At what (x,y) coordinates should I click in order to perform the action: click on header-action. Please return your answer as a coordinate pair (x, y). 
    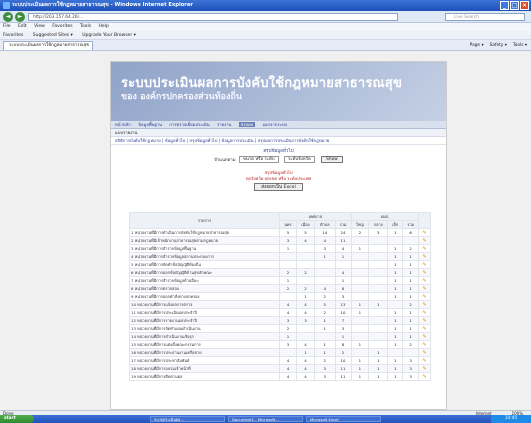
    Looking at the image, I should click on (424, 220).